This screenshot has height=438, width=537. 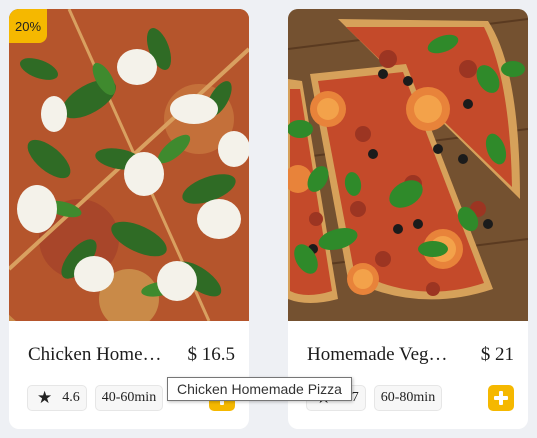 I want to click on rating-value: 4.6, so click(x=71, y=397).